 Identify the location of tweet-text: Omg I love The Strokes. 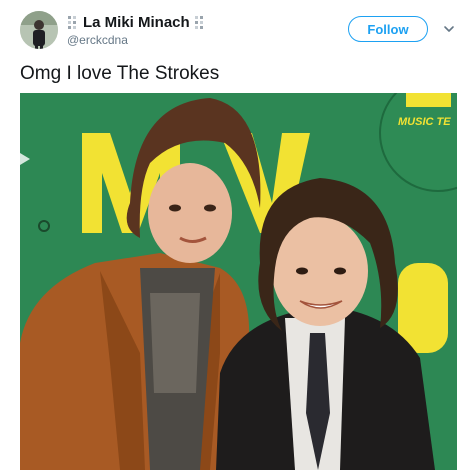
(120, 73).